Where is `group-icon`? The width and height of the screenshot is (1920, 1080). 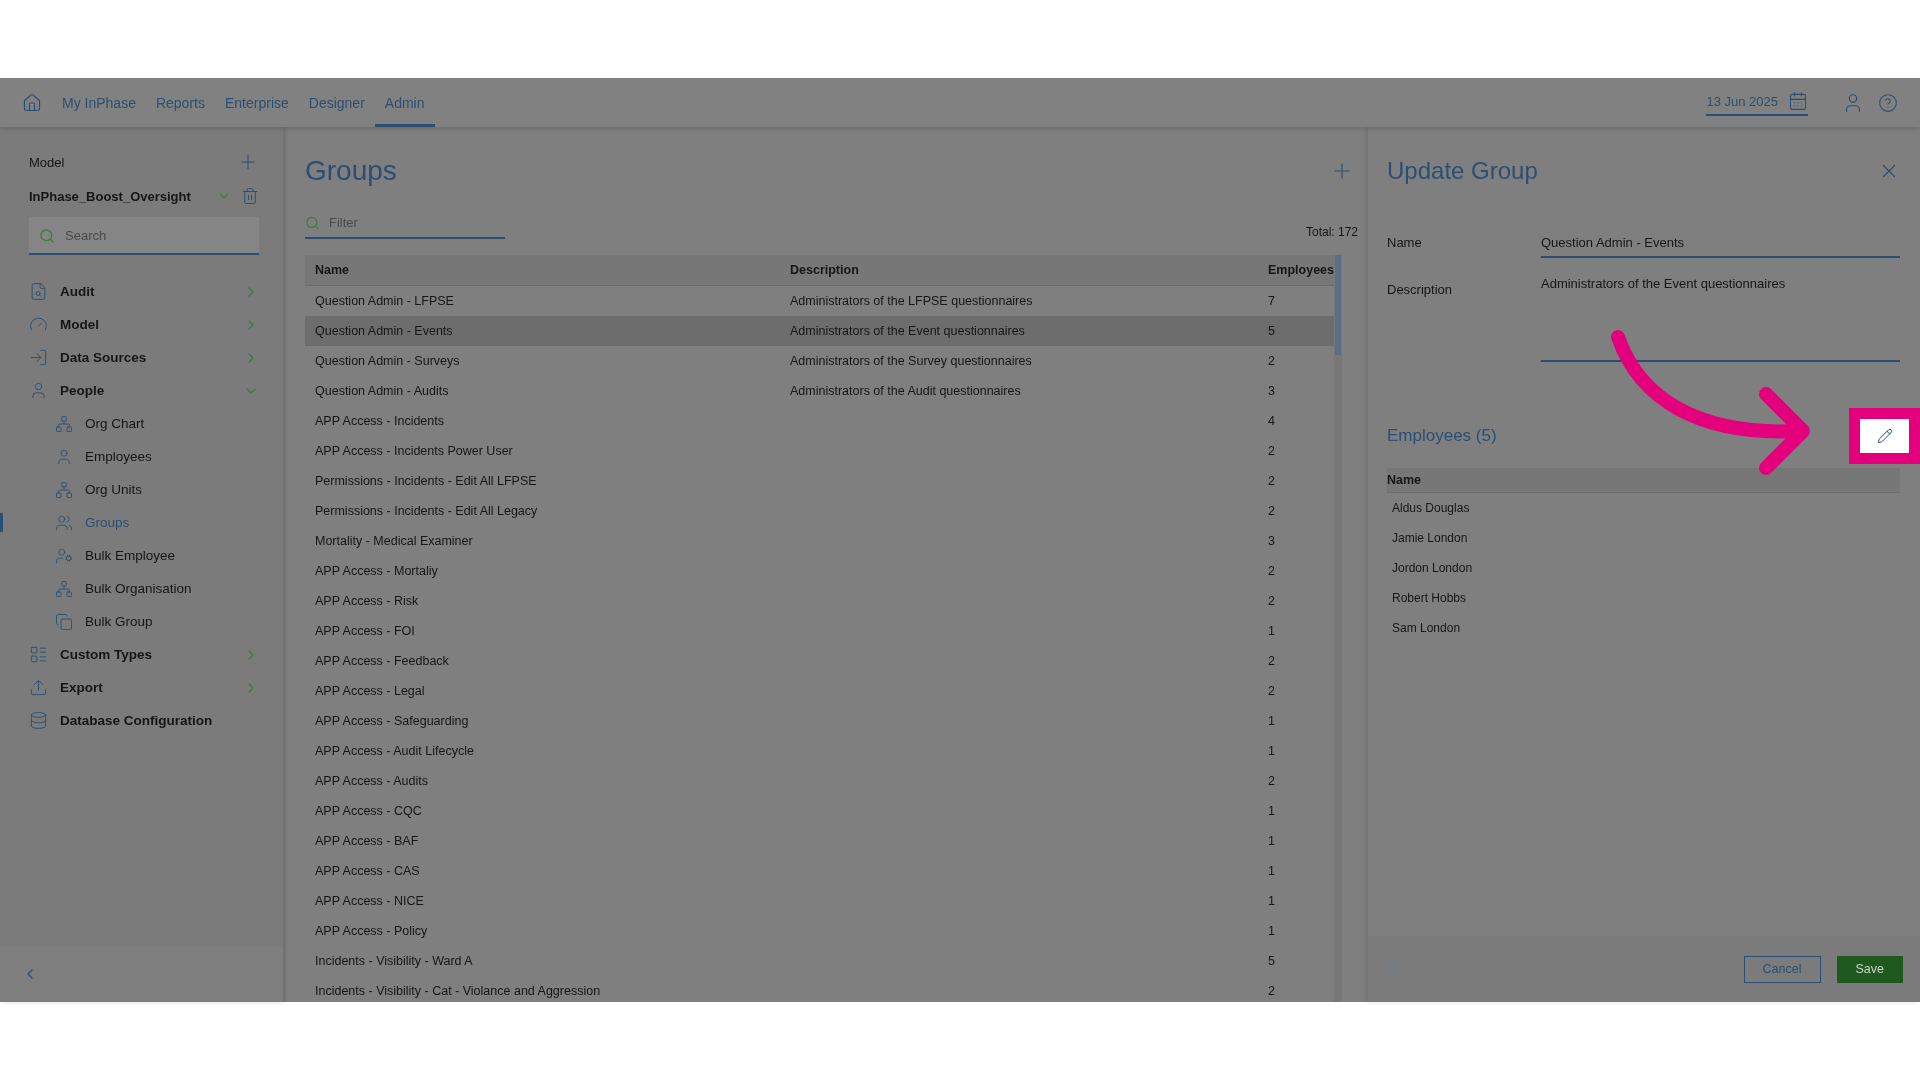 group-icon is located at coordinates (64, 522).